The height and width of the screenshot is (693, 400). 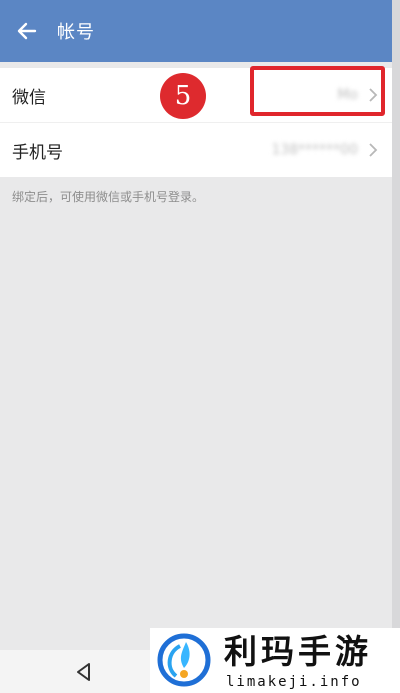 What do you see at coordinates (314, 150) in the screenshot?
I see `phone-value: 138******00` at bounding box center [314, 150].